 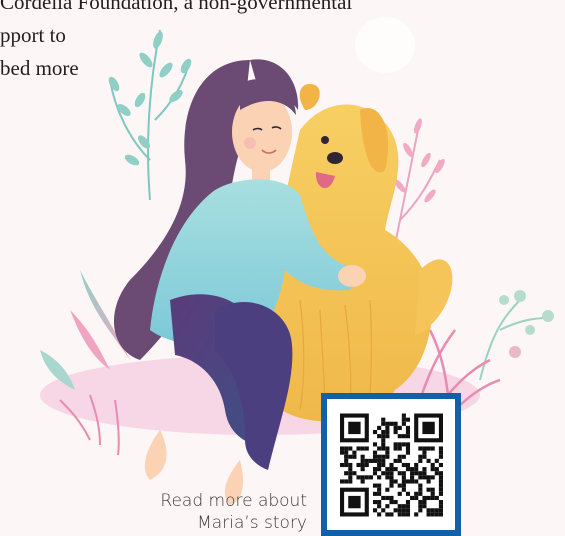 I want to click on qr-code-icon, so click(x=391, y=465).